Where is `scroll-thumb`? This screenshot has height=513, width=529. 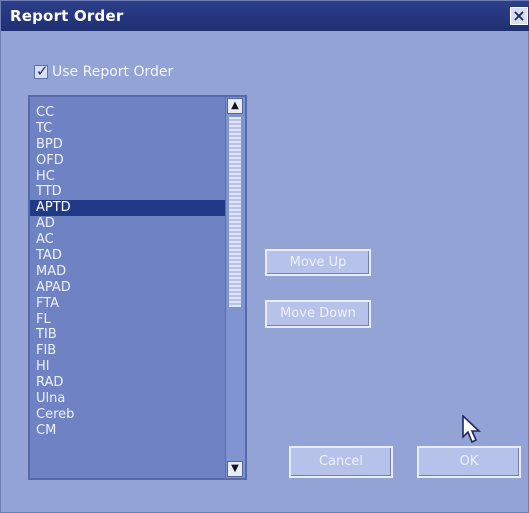
scroll-thumb is located at coordinates (235, 212).